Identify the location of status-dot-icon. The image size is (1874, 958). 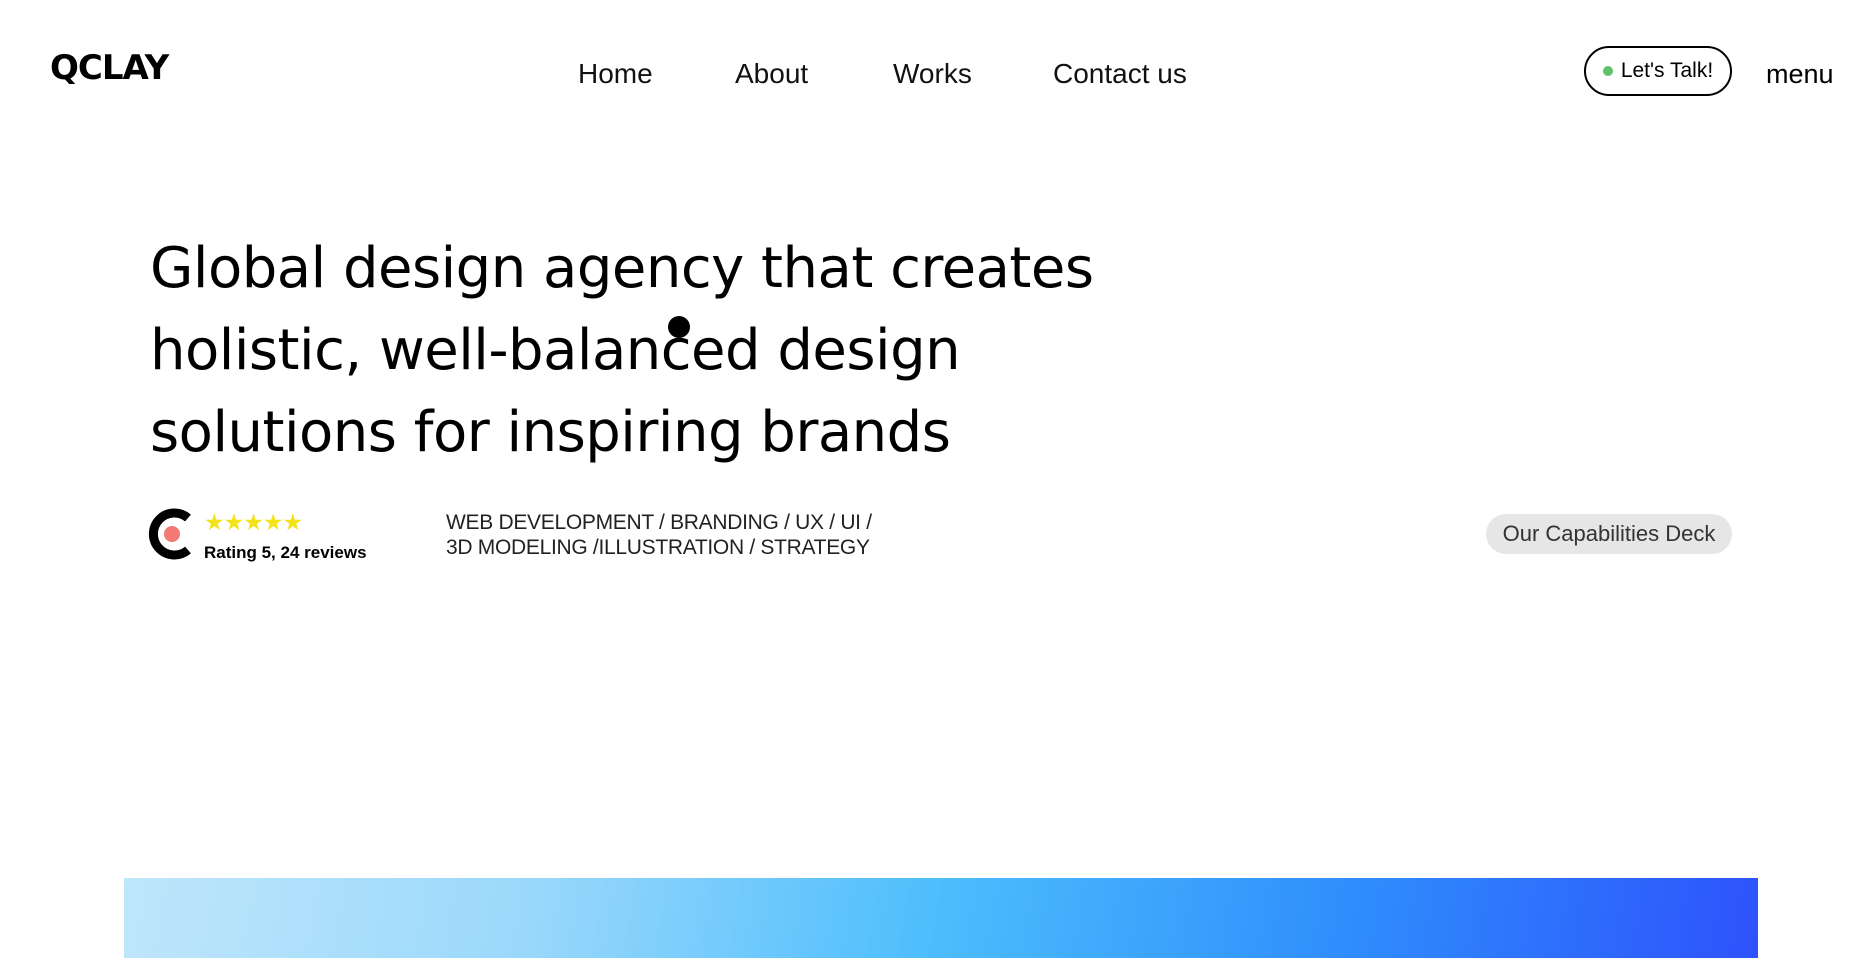
(1607, 71).